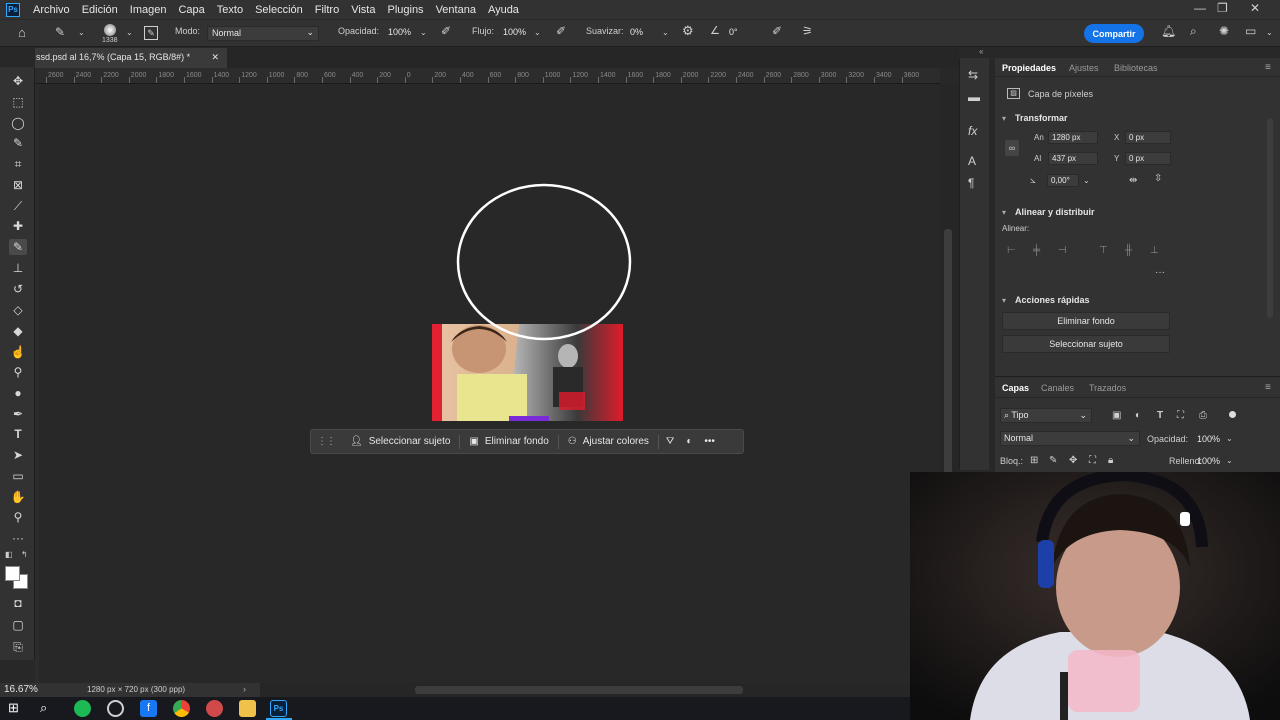 Image resolution: width=1280 pixels, height=720 pixels. I want to click on lasso-tool-icon: ◯, so click(18, 123).